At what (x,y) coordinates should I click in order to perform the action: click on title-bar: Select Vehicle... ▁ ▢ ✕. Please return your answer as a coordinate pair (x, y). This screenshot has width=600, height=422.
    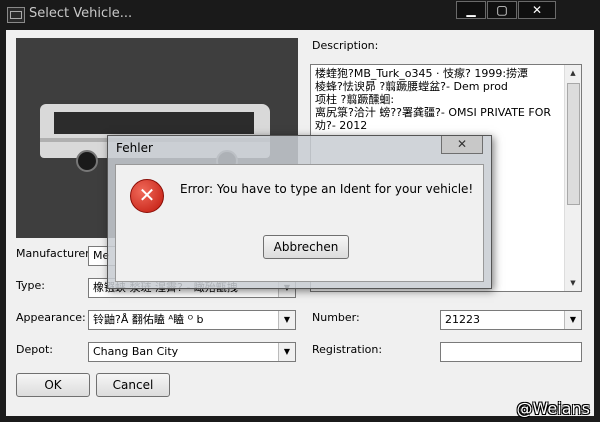
    Looking at the image, I should click on (300, 15).